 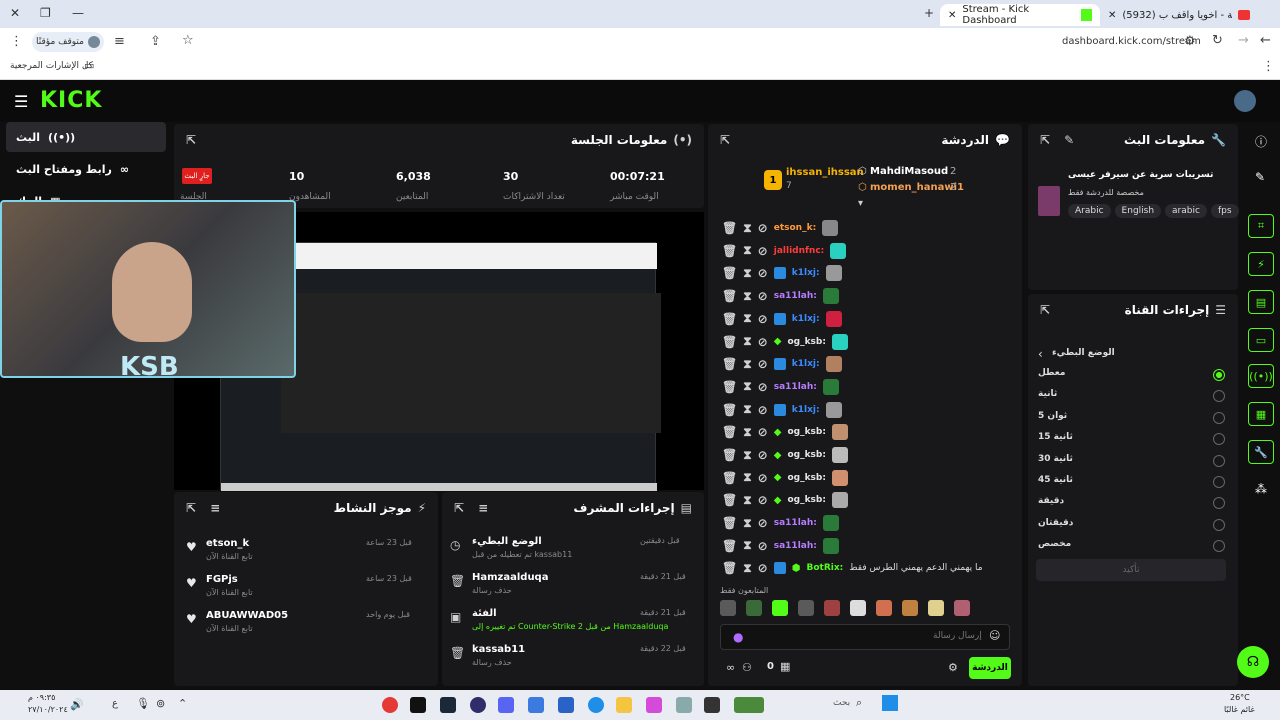 What do you see at coordinates (143, 703) in the screenshot?
I see `microphone-icon: 🎙` at bounding box center [143, 703].